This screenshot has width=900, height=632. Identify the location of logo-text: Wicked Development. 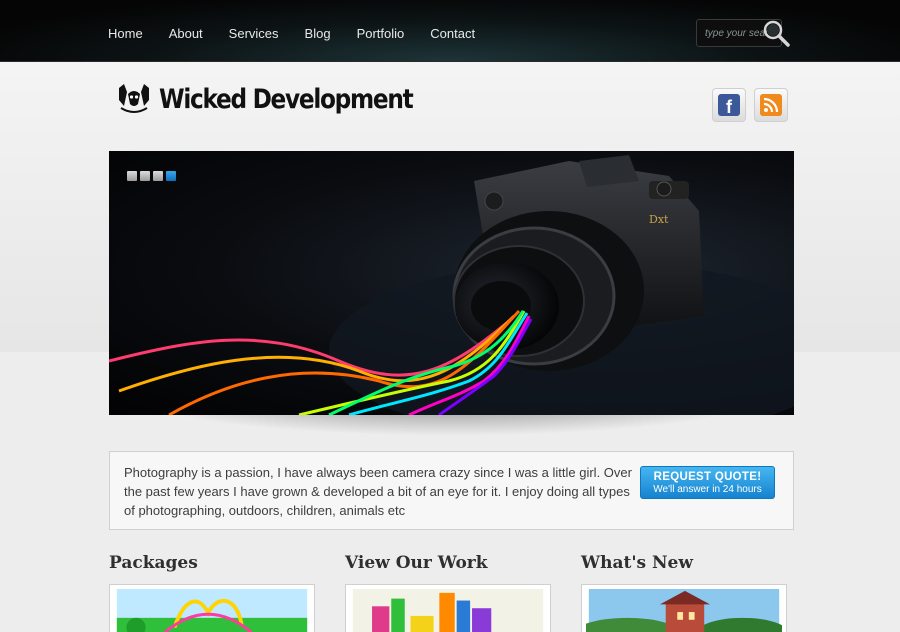
(286, 99).